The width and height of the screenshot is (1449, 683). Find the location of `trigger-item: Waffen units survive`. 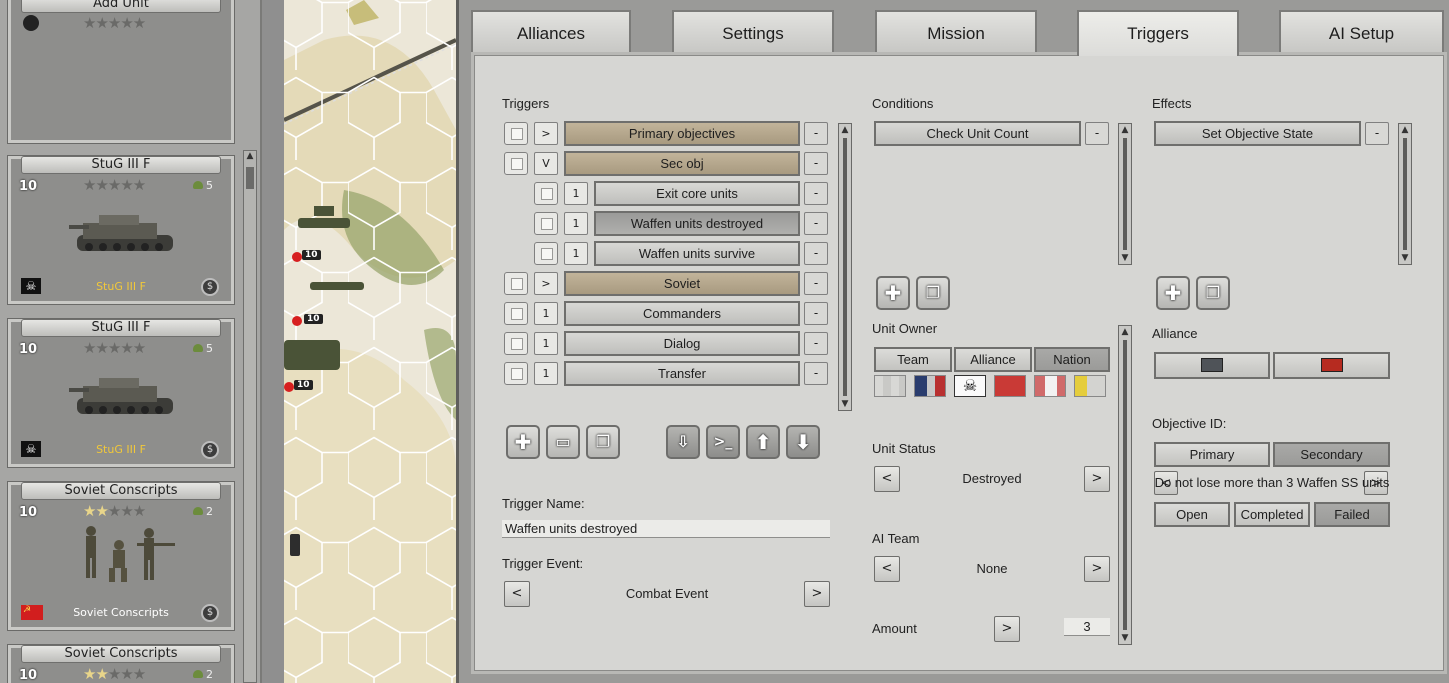

trigger-item: Waffen units survive is located at coordinates (697, 253).